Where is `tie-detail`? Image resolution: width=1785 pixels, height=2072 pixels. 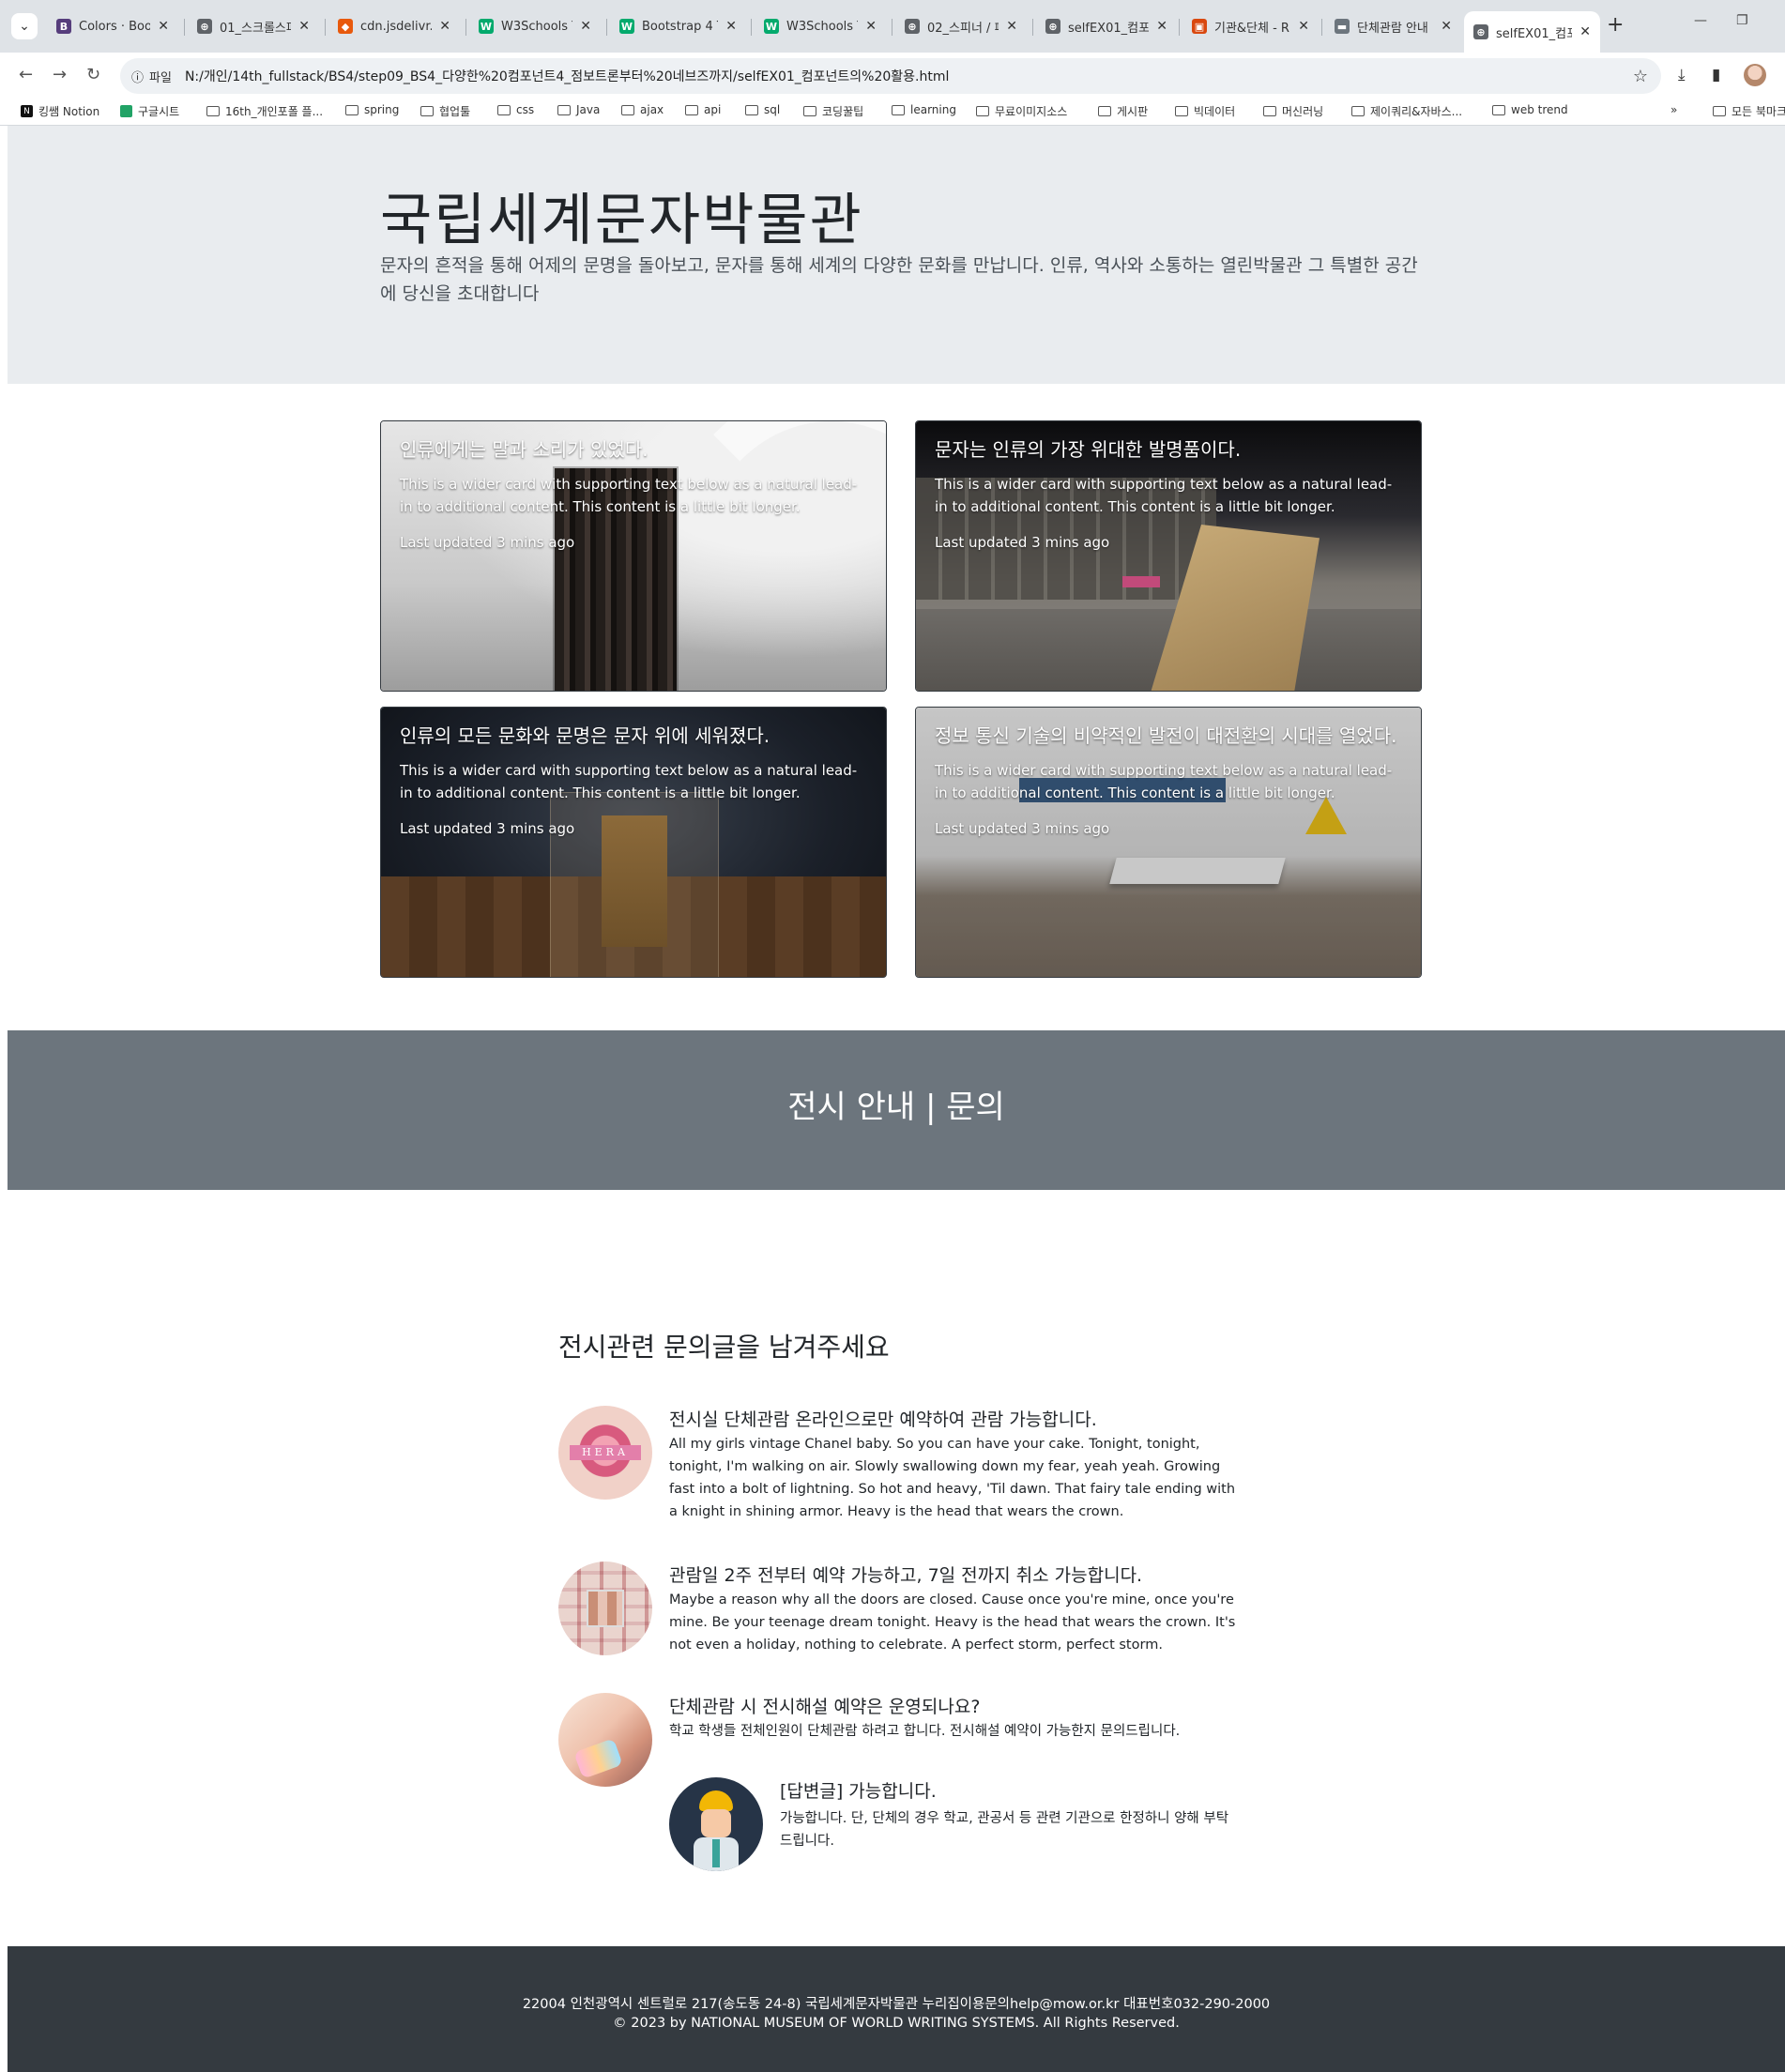 tie-detail is located at coordinates (716, 1853).